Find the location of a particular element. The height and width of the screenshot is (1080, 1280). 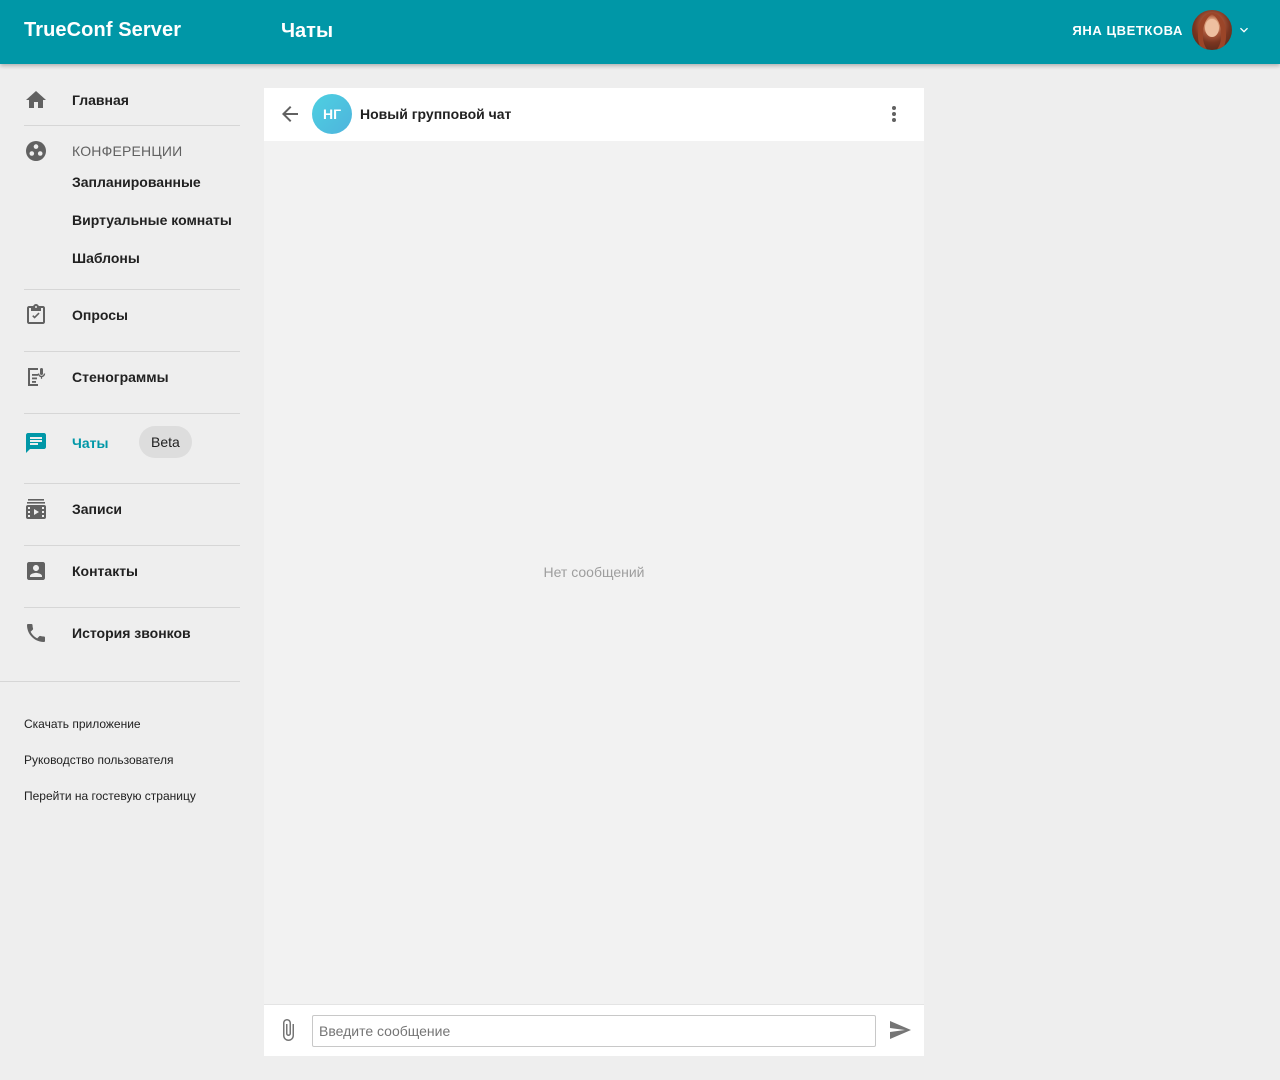

sidebar-item-label: Записи is located at coordinates (97, 509).